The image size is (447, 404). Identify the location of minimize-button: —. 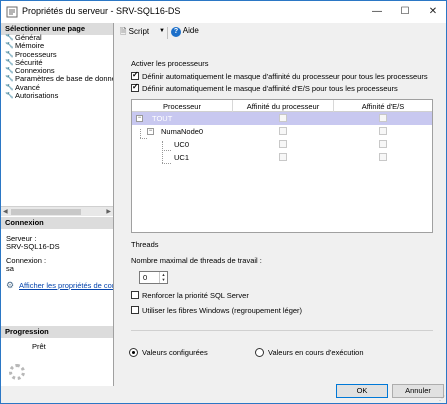
(377, 12).